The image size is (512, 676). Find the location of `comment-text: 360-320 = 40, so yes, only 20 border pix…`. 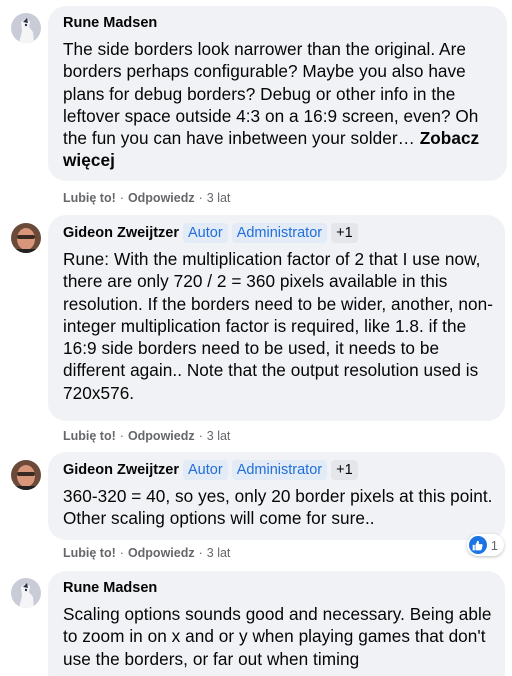

comment-text: 360-320 = 40, so yes, only 20 border pix… is located at coordinates (278, 507).